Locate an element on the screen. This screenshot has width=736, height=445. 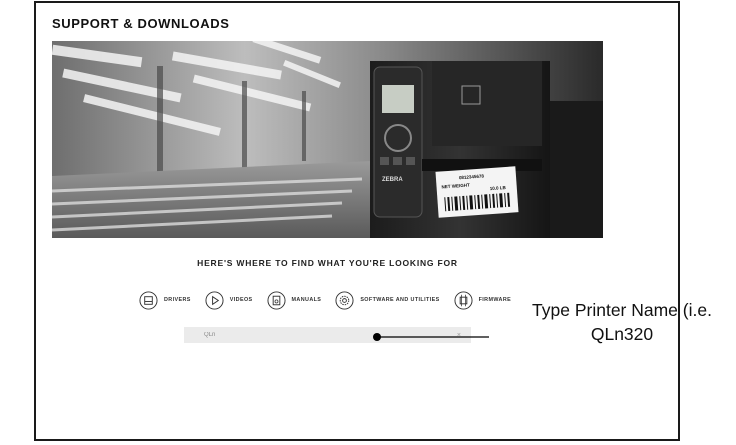
software-utilities-link: SOFTWARE AND UTILITIES is located at coordinates (387, 300).